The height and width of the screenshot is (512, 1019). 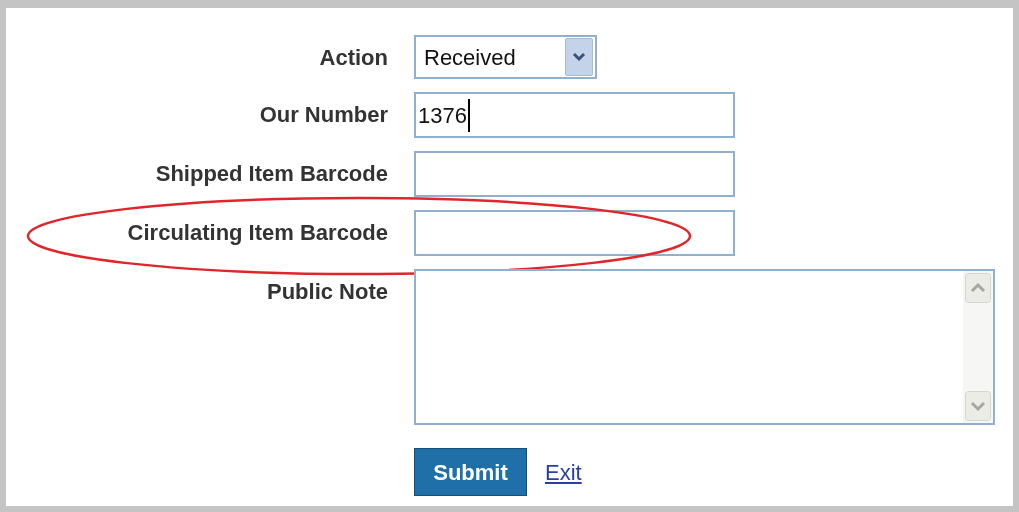 What do you see at coordinates (353, 57) in the screenshot?
I see `field-label: Action` at bounding box center [353, 57].